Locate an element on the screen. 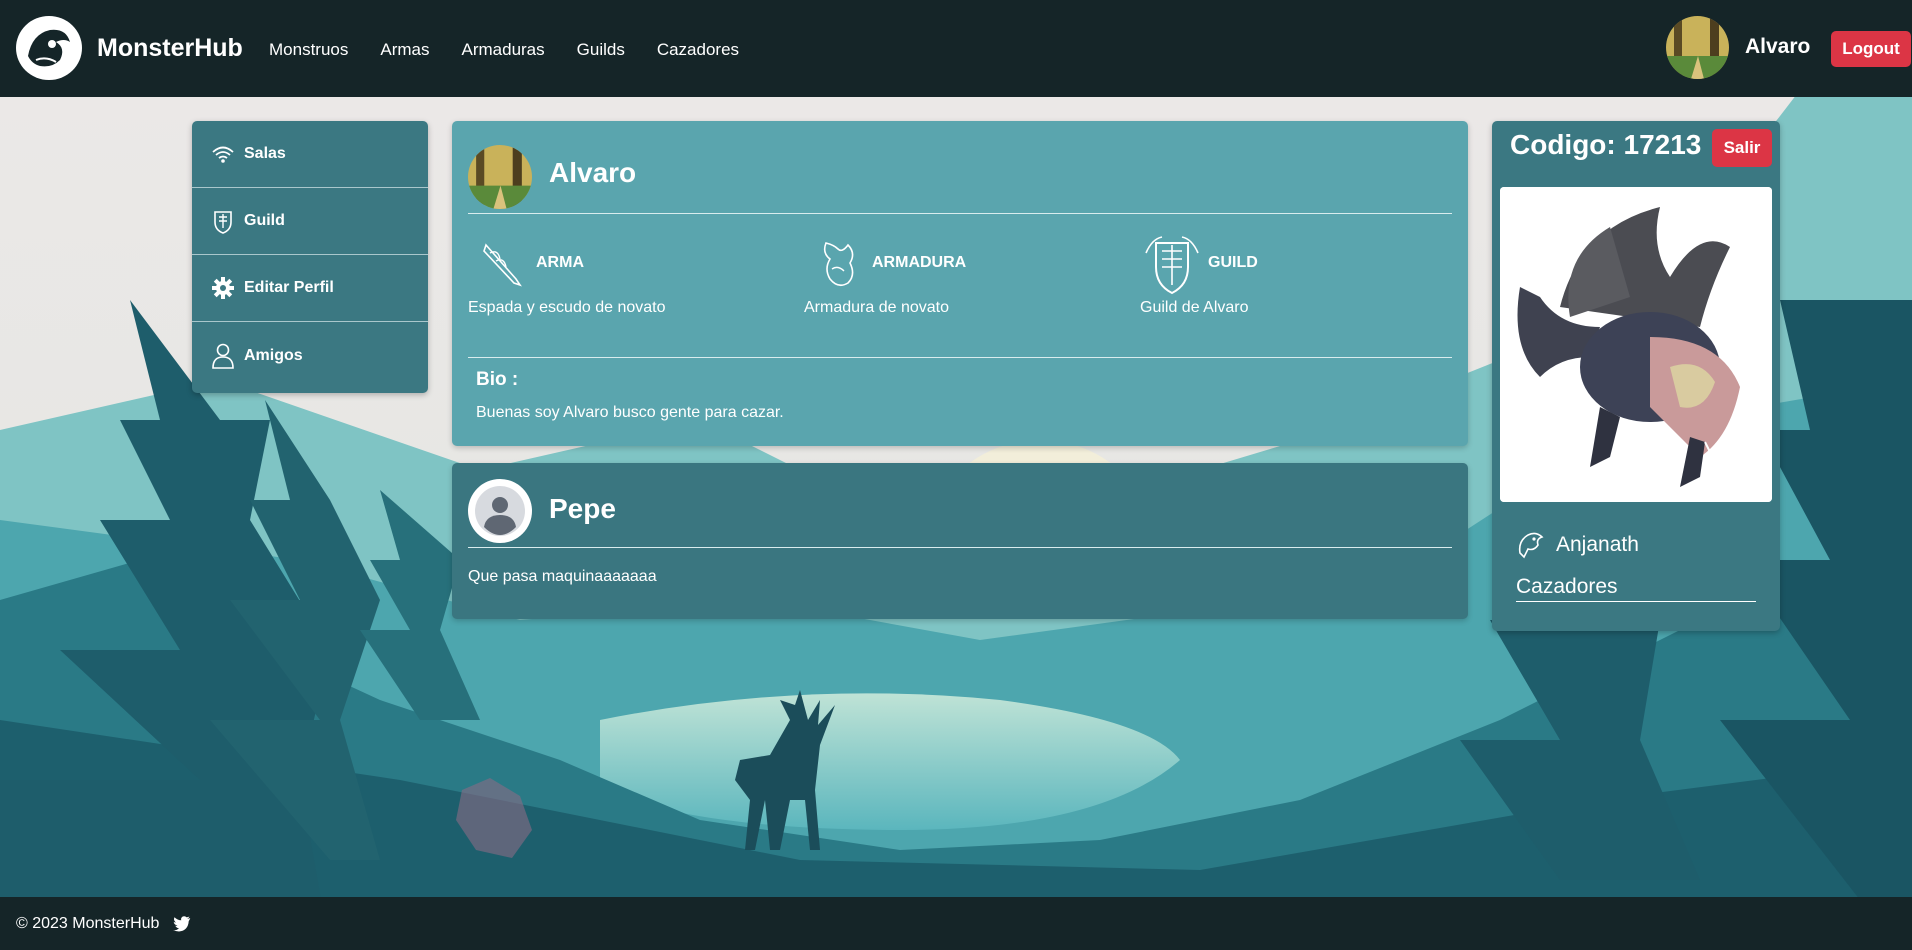 The width and height of the screenshot is (1912, 950). monsterhub-logo is located at coordinates (49, 48).